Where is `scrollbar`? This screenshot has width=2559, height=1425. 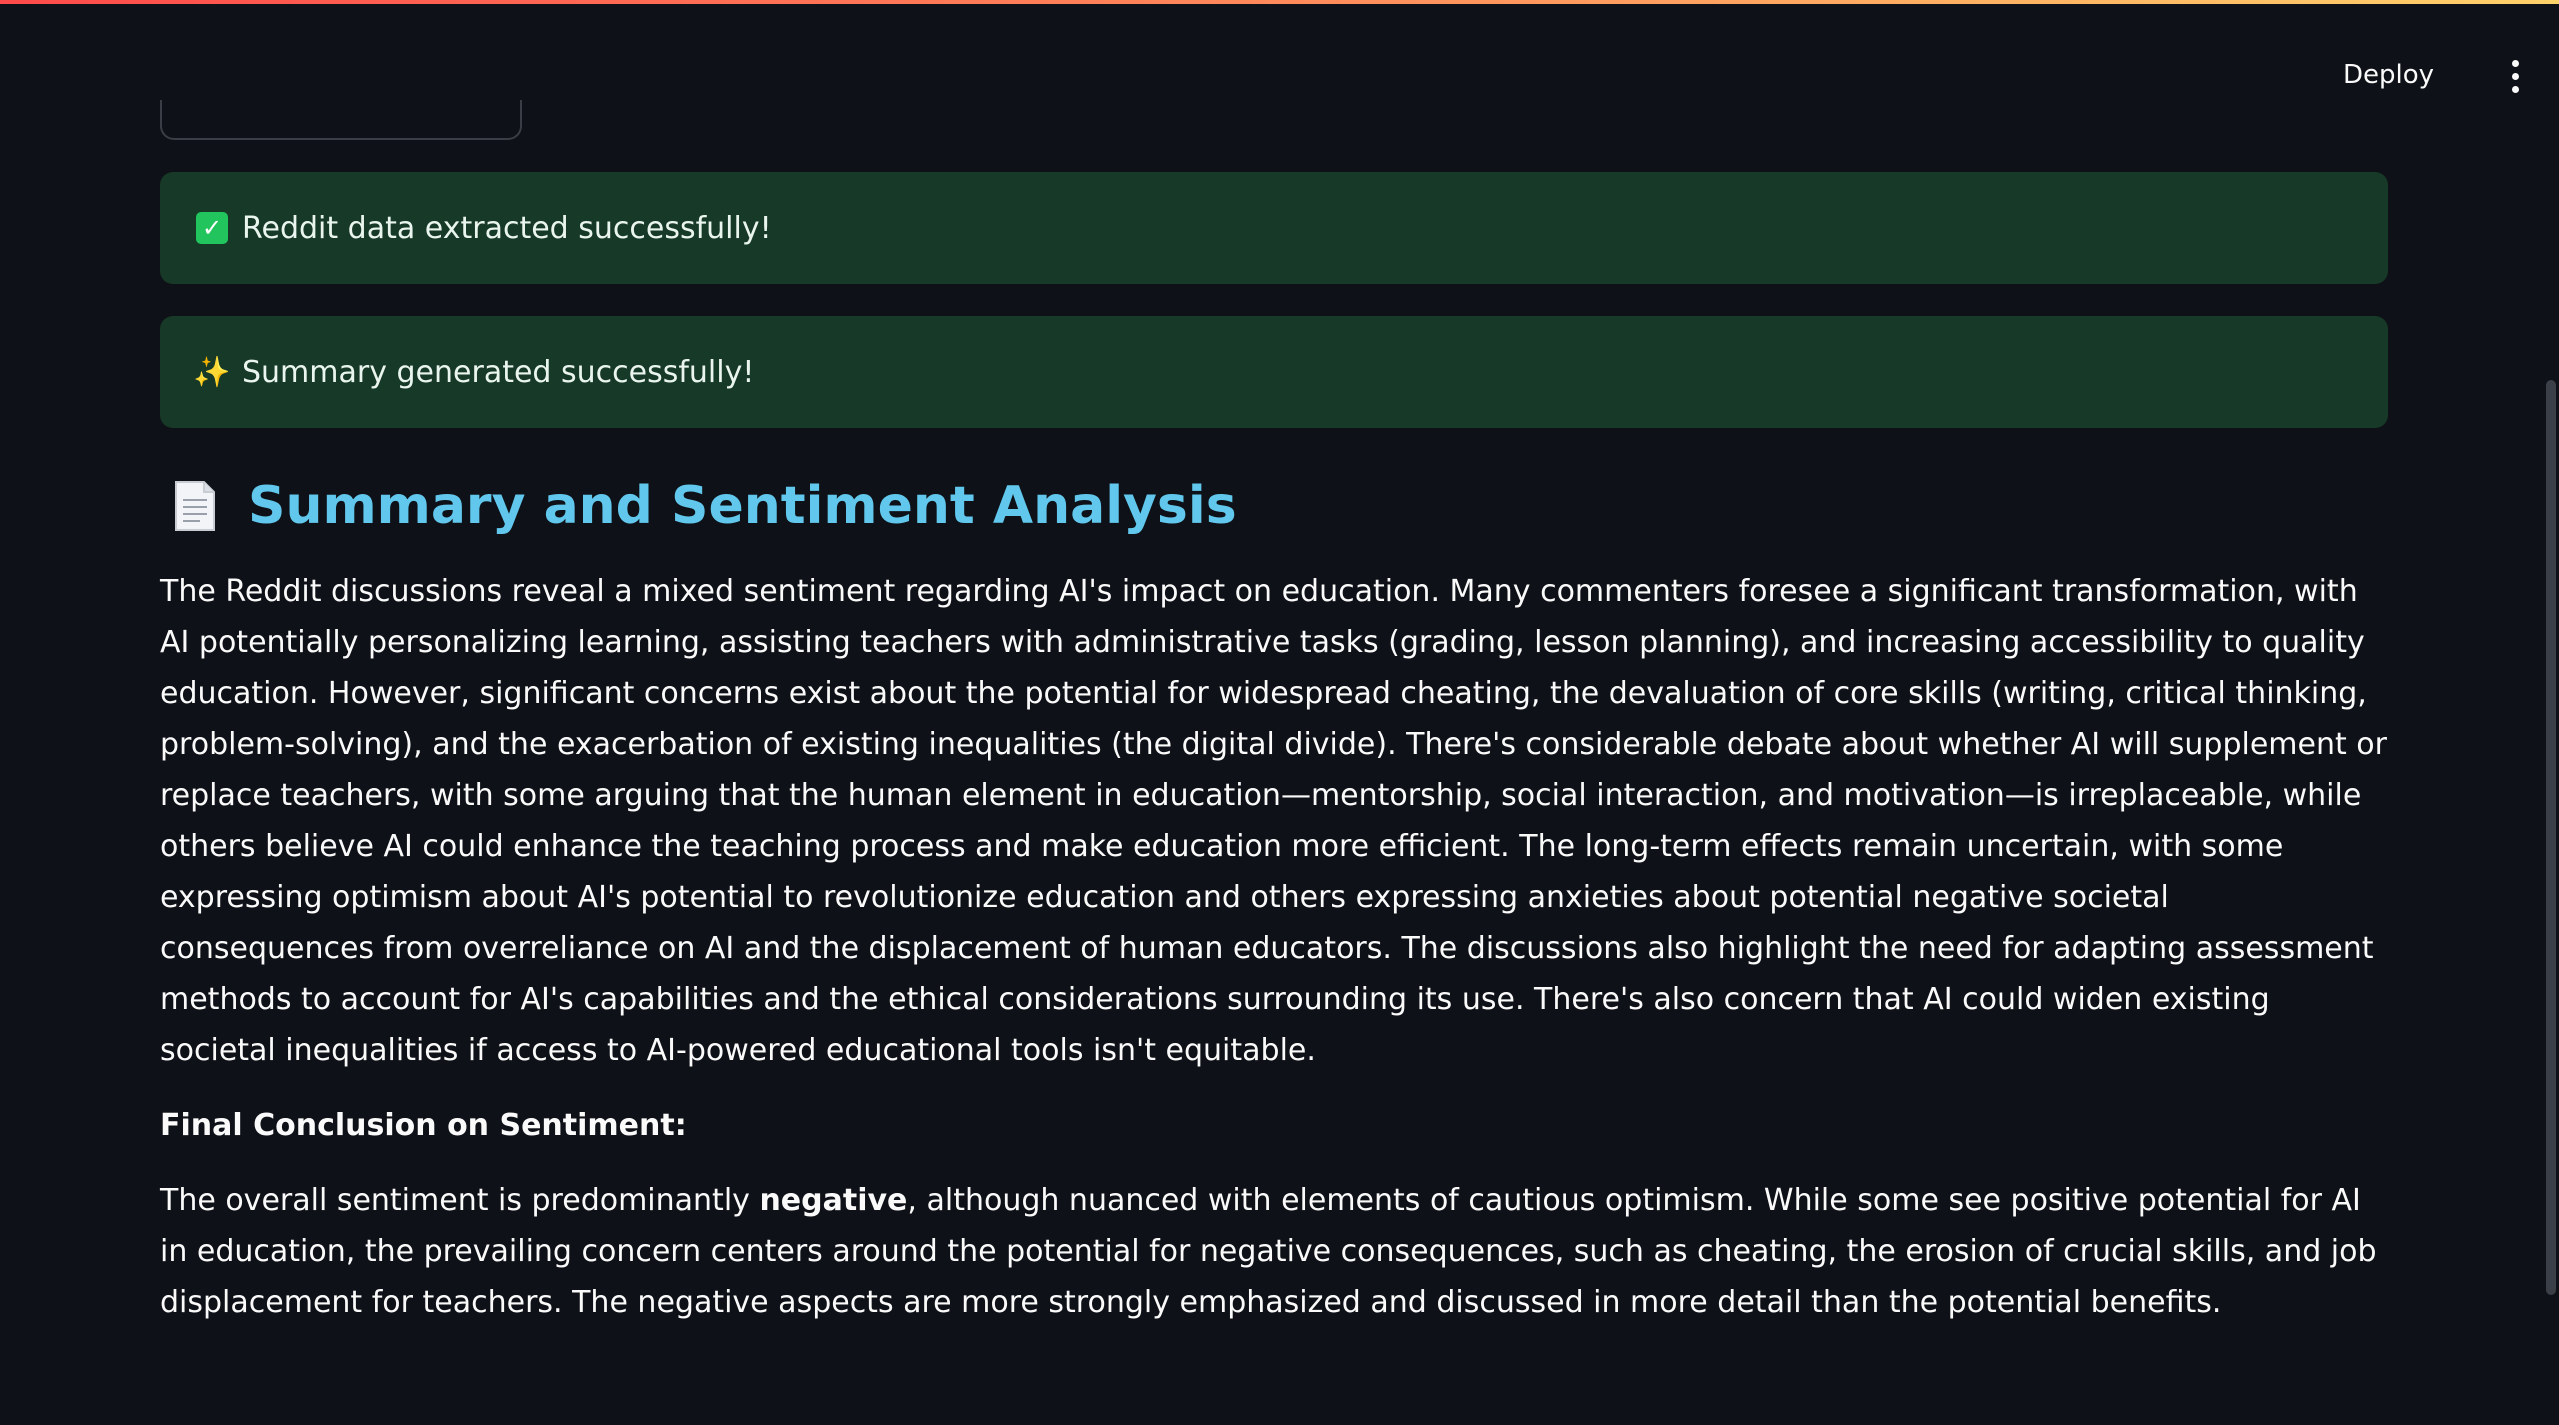 scrollbar is located at coordinates (2551, 712).